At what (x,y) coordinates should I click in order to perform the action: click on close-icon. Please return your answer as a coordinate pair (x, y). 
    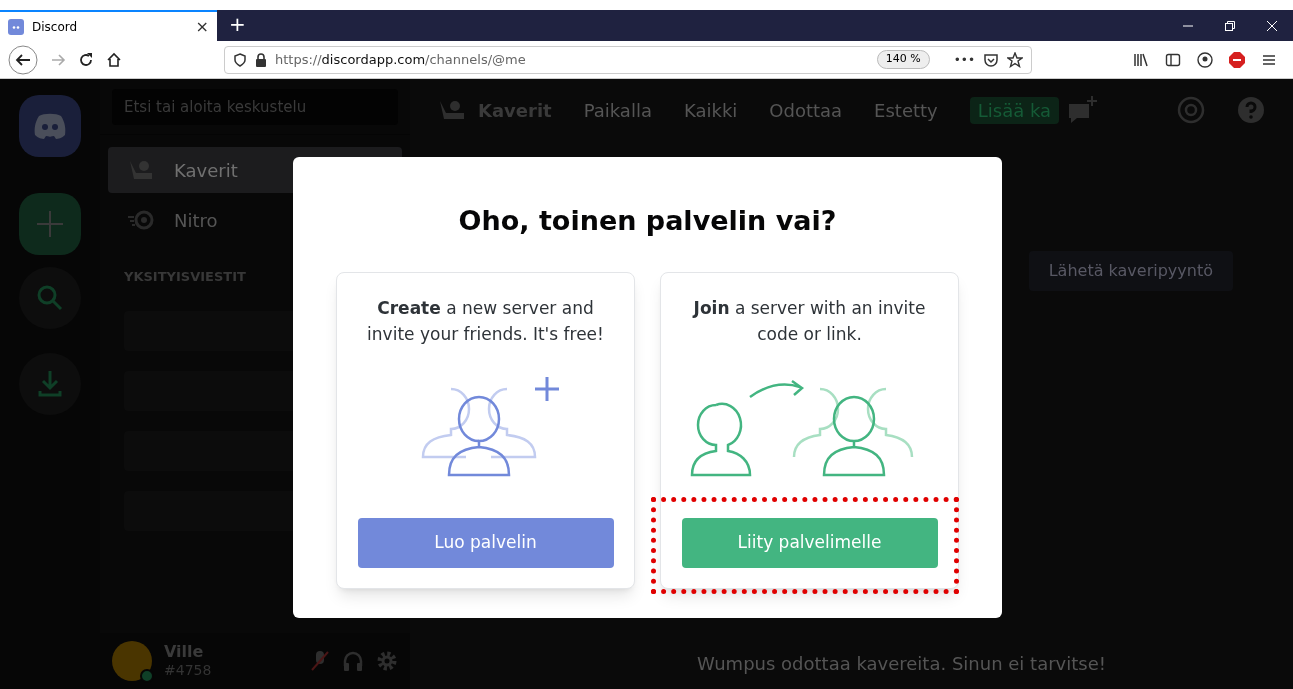
    Looking at the image, I should click on (1272, 25).